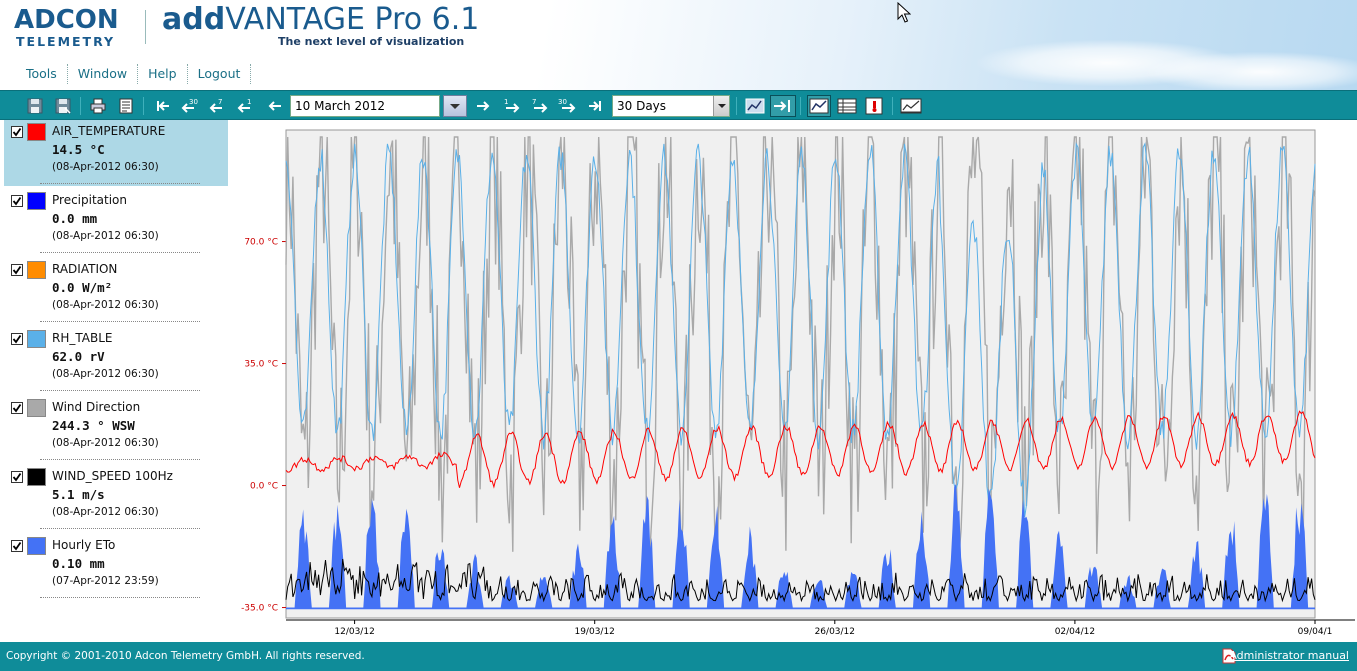  I want to click on x-tick-label: 19/03/12, so click(594, 632).